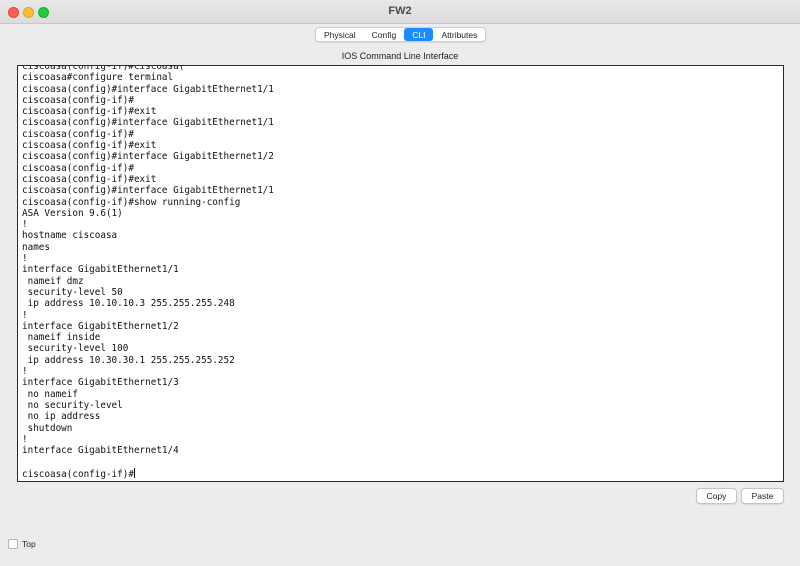 The height and width of the screenshot is (566, 800). What do you see at coordinates (100, 383) in the screenshot?
I see `terminal-line: interface GigabitEthernet1/3` at bounding box center [100, 383].